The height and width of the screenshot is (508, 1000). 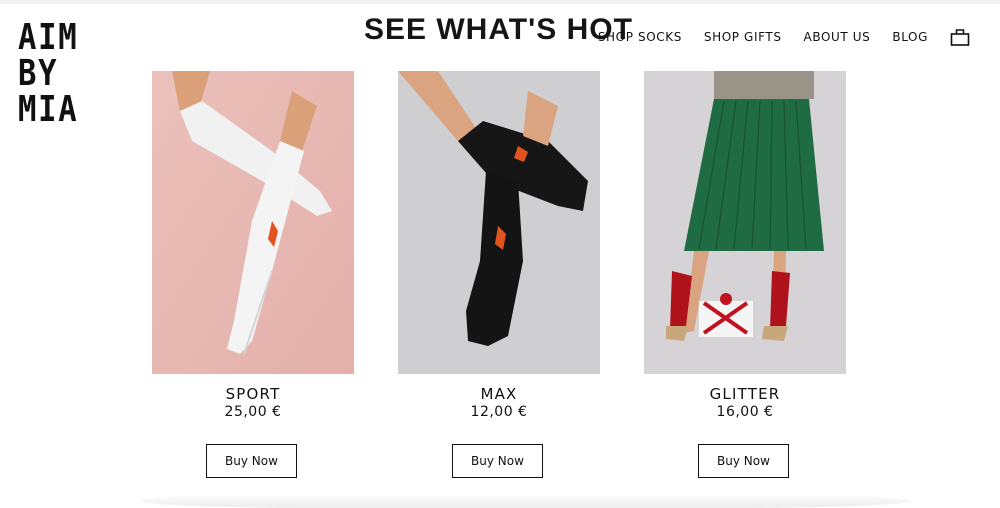 What do you see at coordinates (499, 412) in the screenshot?
I see `product-price: 12,00 €` at bounding box center [499, 412].